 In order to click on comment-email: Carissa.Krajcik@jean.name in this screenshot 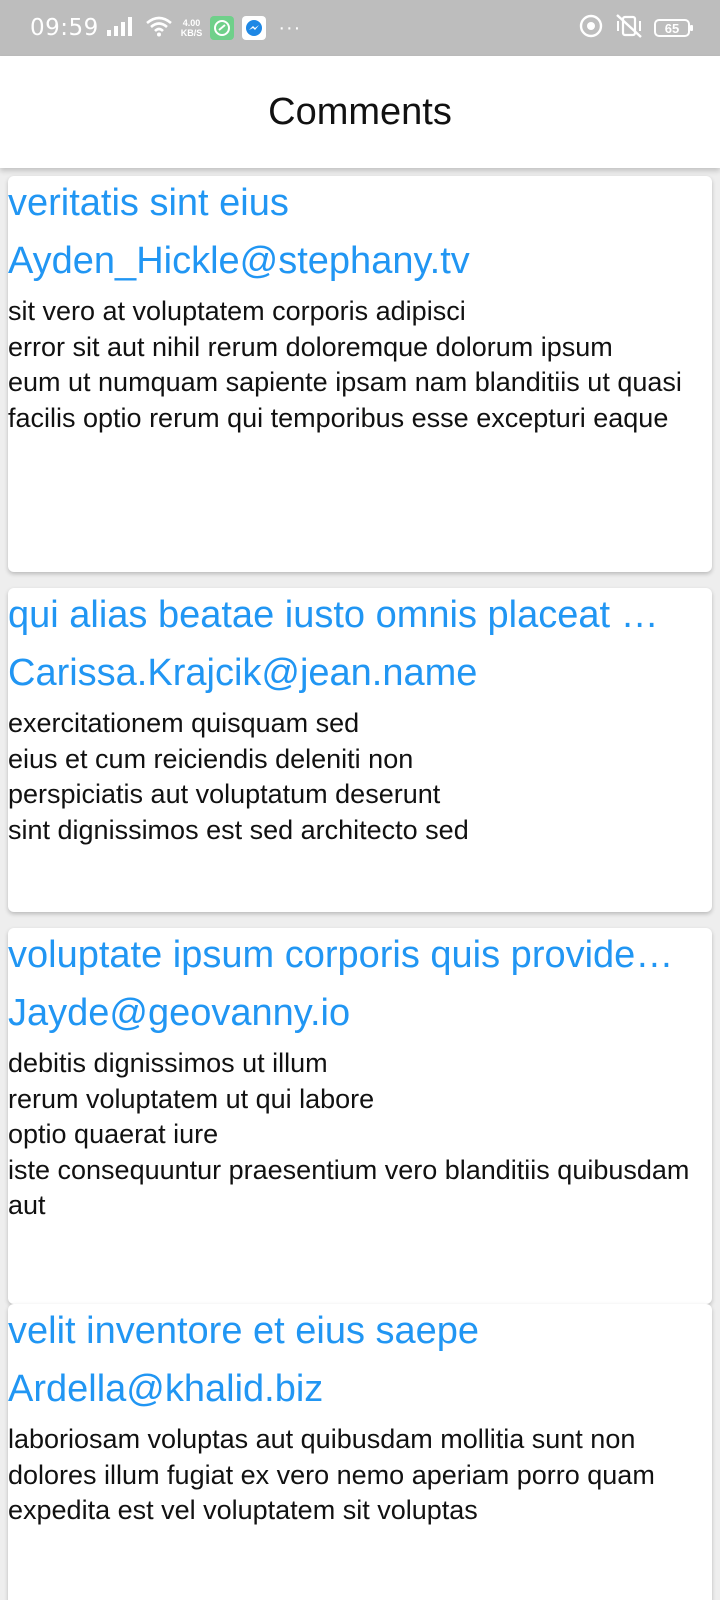, I will do `click(243, 673)`.